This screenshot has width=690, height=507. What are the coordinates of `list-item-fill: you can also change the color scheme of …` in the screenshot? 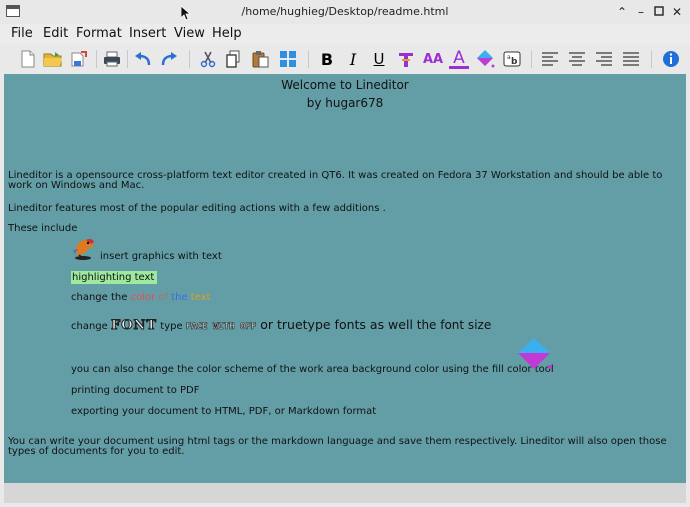 It's located at (312, 369).